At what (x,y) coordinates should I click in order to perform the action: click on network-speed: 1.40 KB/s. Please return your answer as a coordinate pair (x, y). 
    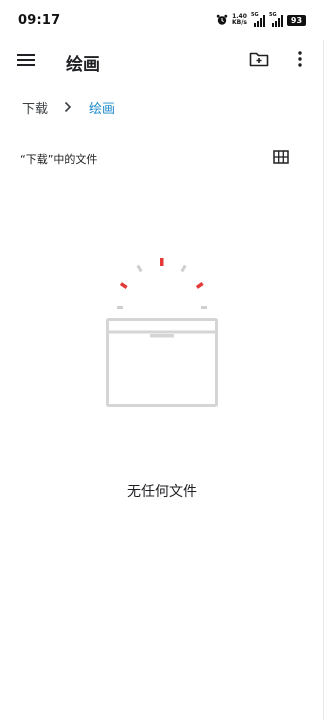
    Looking at the image, I should click on (239, 20).